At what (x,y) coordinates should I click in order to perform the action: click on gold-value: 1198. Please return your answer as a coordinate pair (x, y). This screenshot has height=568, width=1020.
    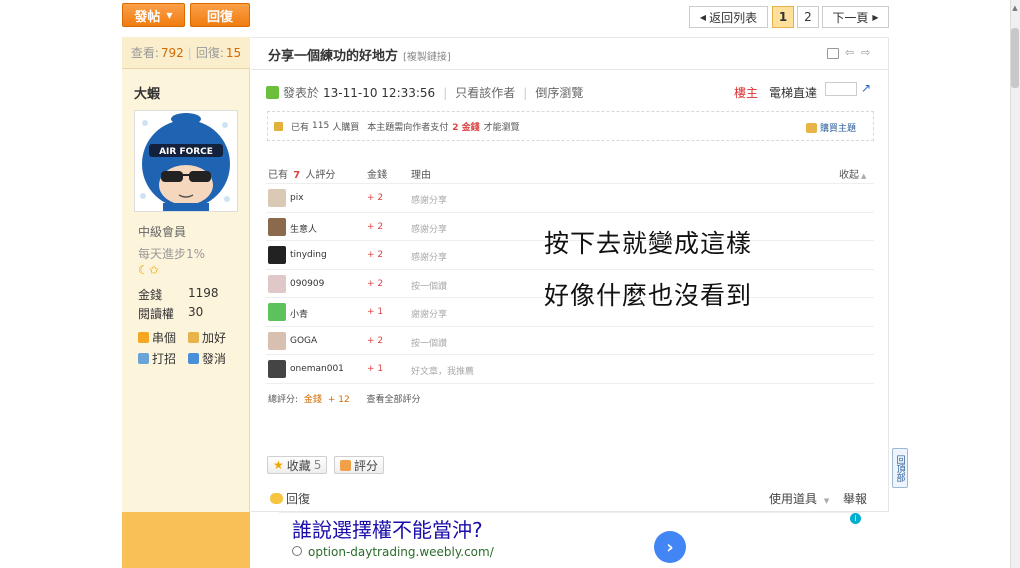
    Looking at the image, I should click on (203, 293).